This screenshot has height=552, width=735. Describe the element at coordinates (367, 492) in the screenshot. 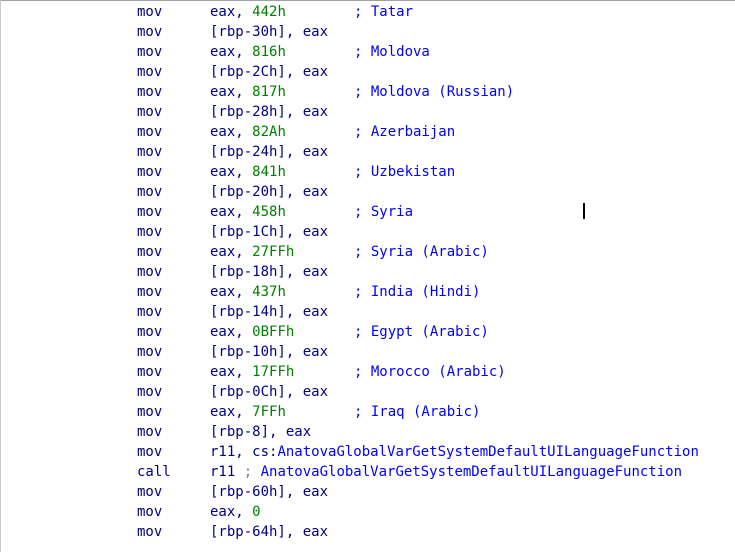

I see `disassembly-line: mov [rbp-60h], eax` at that location.